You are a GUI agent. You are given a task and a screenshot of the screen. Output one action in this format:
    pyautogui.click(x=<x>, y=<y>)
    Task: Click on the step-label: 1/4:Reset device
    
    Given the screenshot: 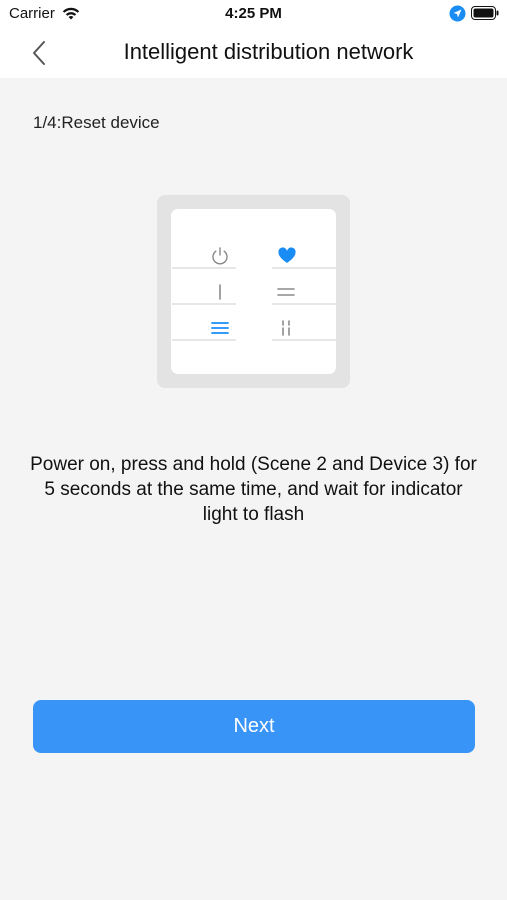 What is the action you would take?
    pyautogui.click(x=96, y=122)
    